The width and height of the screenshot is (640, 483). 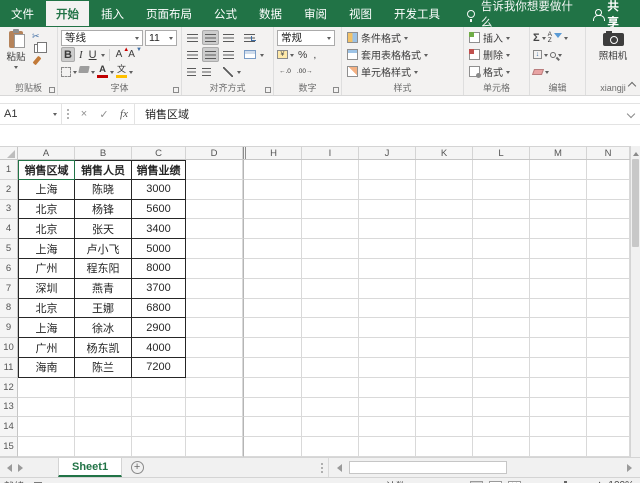 What do you see at coordinates (387, 170) in the screenshot?
I see `cell-J1` at bounding box center [387, 170].